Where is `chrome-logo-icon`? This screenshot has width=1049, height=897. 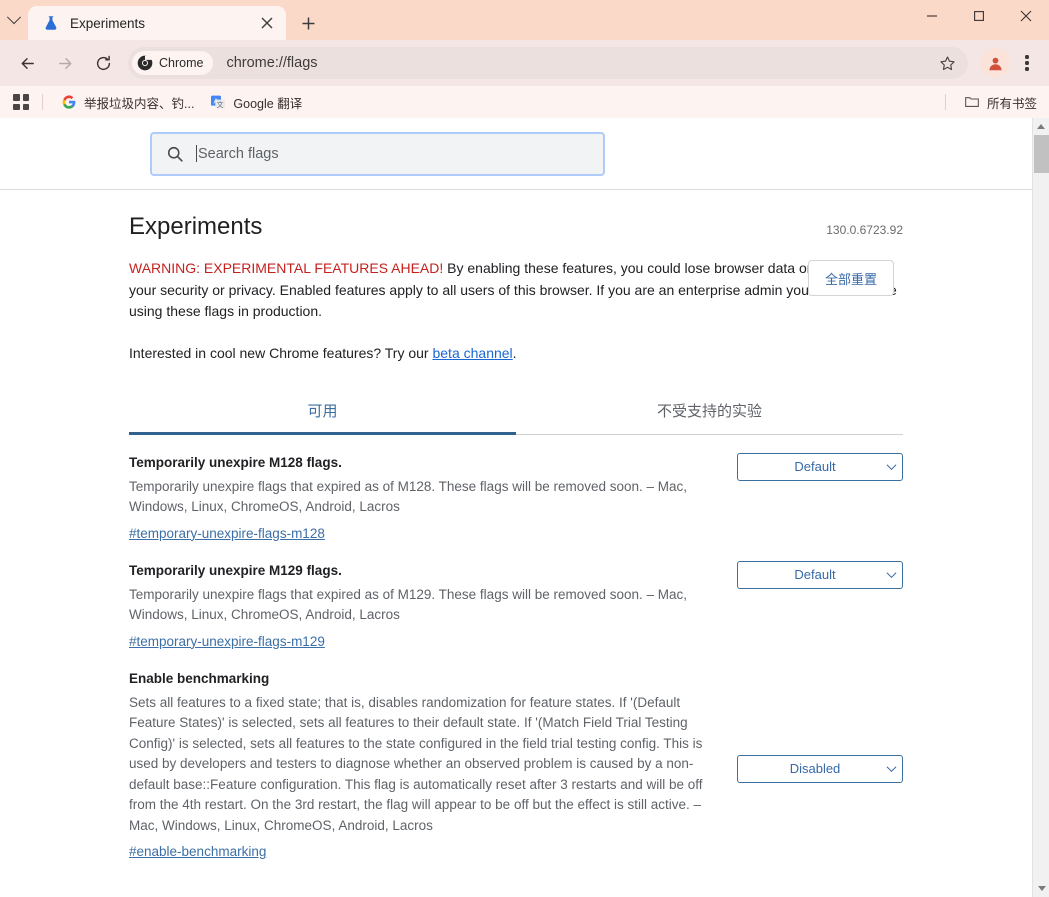
chrome-logo-icon is located at coordinates (145, 63).